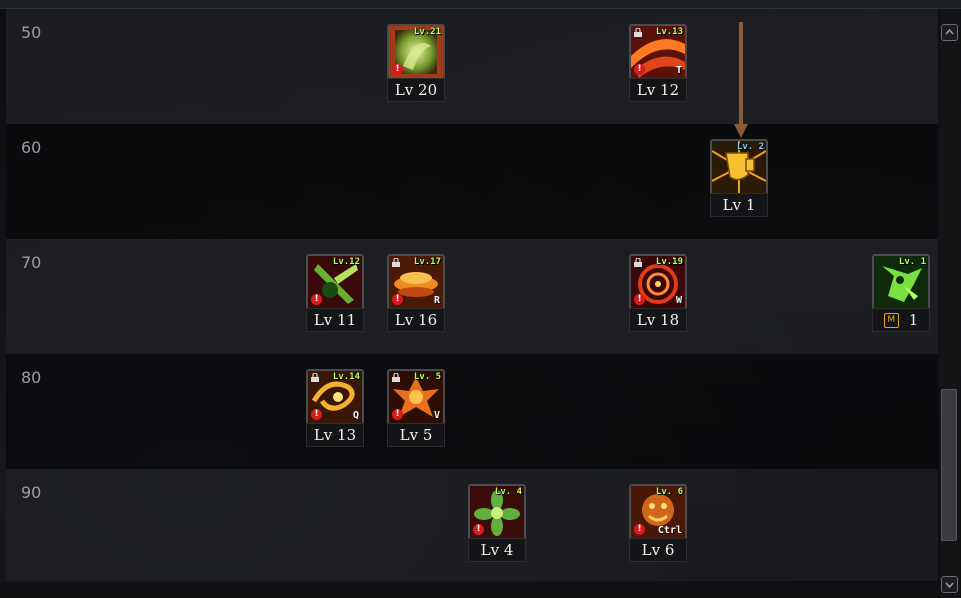 This screenshot has height=598, width=961. What do you see at coordinates (480, 4) in the screenshot?
I see `panel-top-border` at bounding box center [480, 4].